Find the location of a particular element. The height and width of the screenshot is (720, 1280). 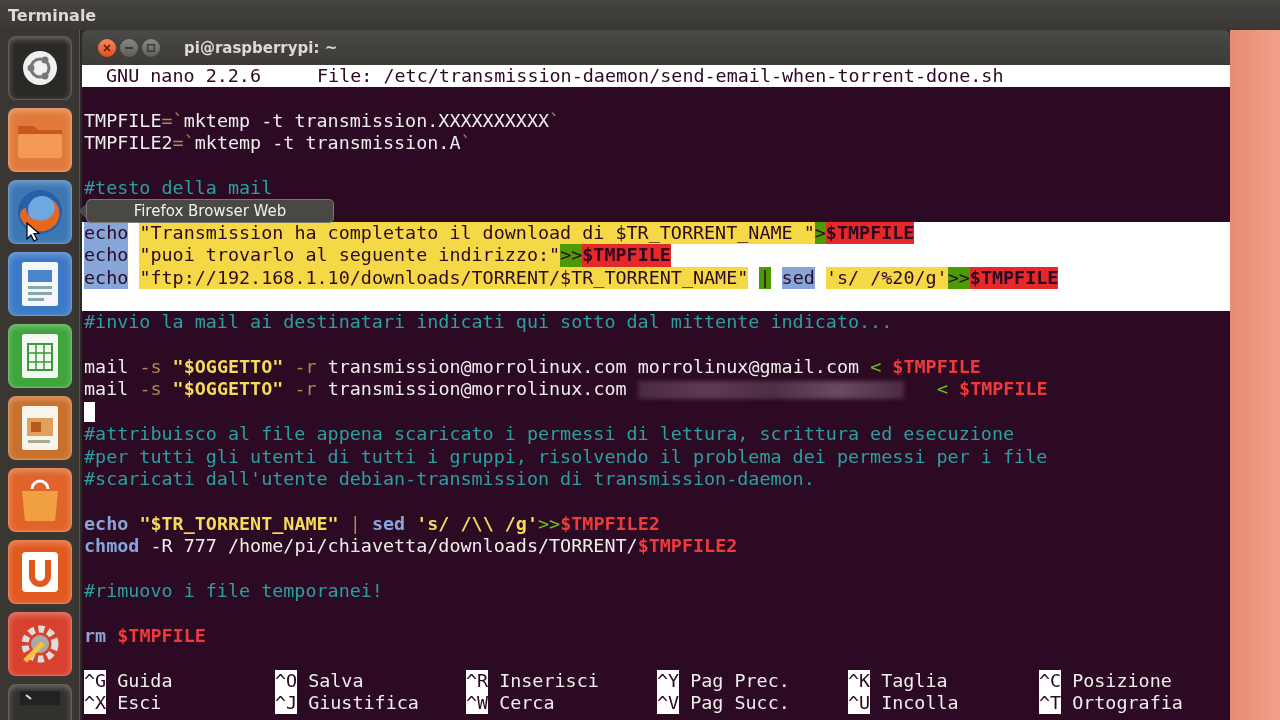

shortcut-label: Salva is located at coordinates (336, 680).